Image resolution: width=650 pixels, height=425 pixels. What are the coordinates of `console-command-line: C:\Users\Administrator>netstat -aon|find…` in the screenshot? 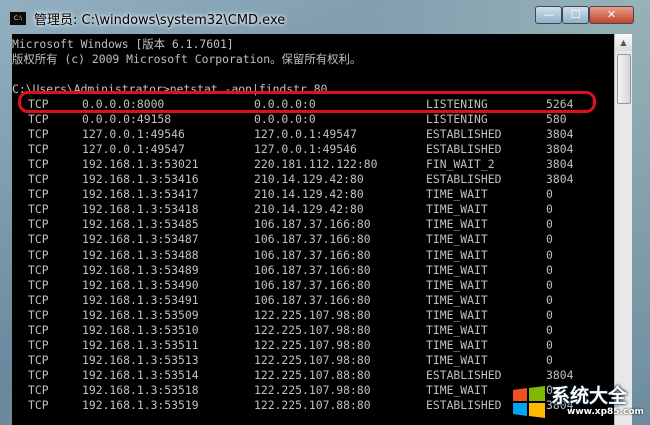 It's located at (170, 89).